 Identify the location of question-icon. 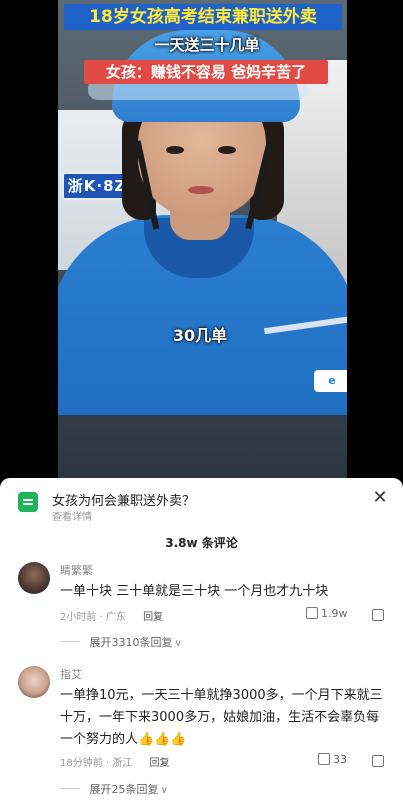
(28, 502).